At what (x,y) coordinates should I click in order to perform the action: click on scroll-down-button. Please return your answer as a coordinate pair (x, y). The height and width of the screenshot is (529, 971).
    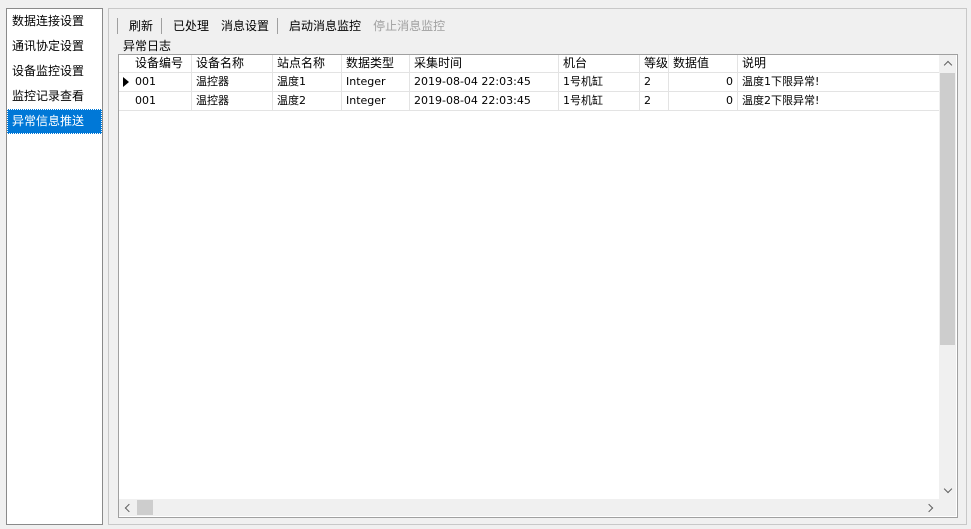
    Looking at the image, I should click on (947, 490).